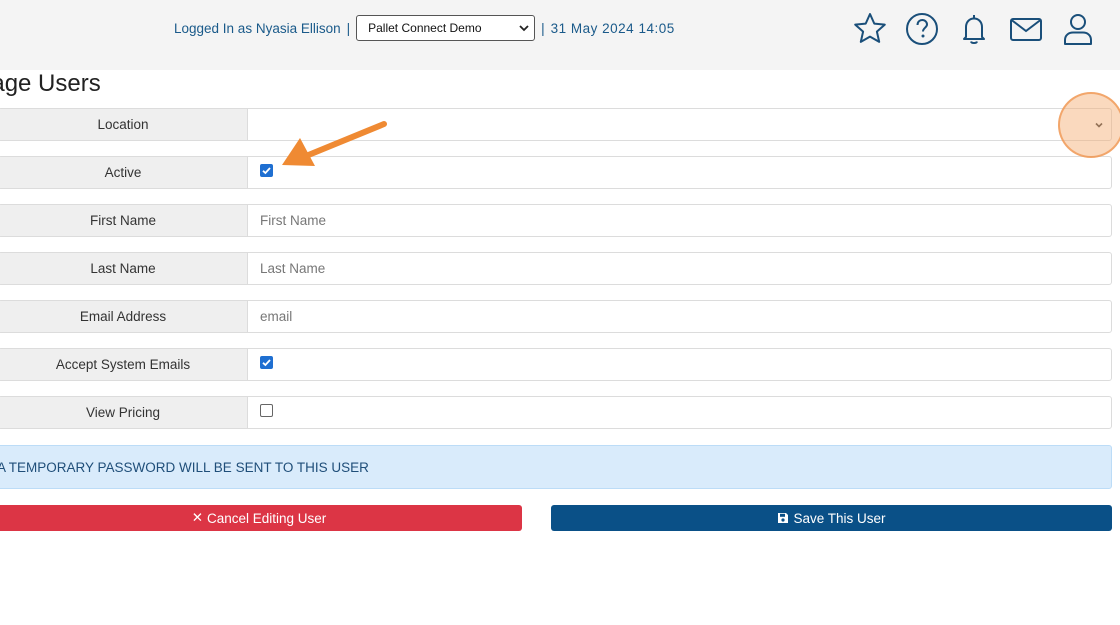 The width and height of the screenshot is (1120, 625). What do you see at coordinates (276, 316) in the screenshot?
I see `email-placeholder: email` at bounding box center [276, 316].